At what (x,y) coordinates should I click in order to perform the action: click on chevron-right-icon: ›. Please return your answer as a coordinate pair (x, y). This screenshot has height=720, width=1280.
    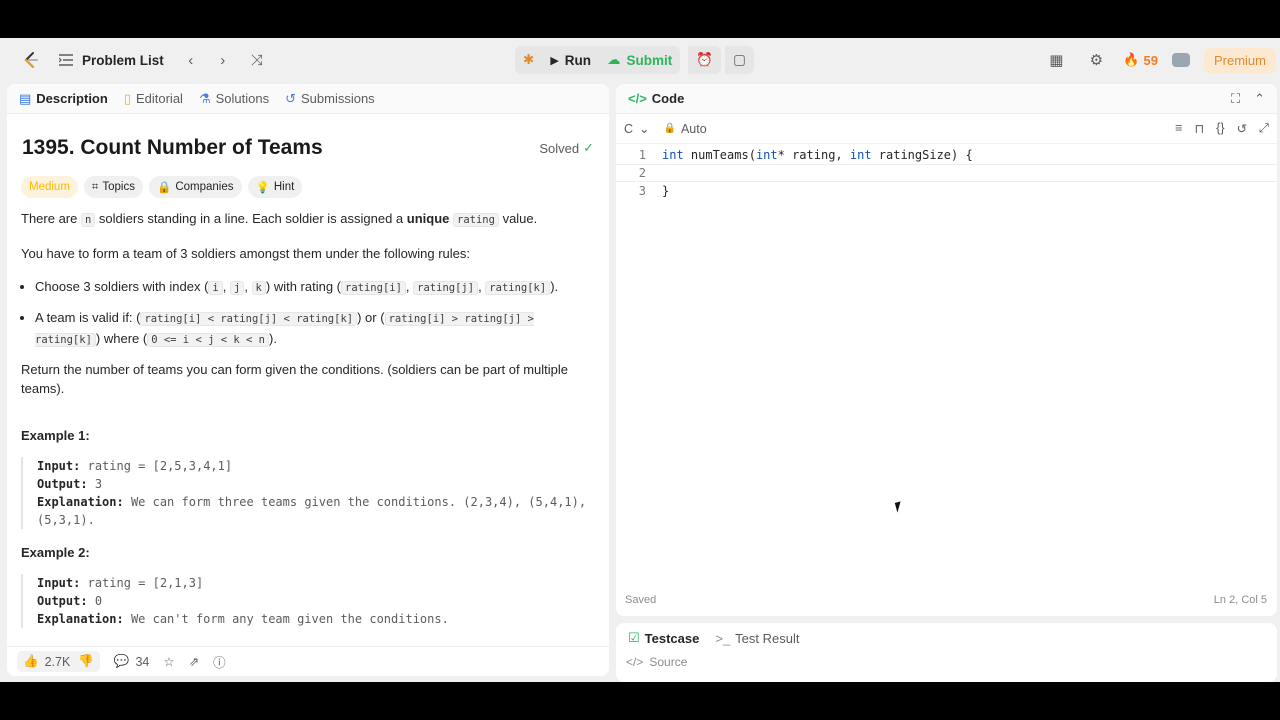
    Looking at the image, I should click on (223, 60).